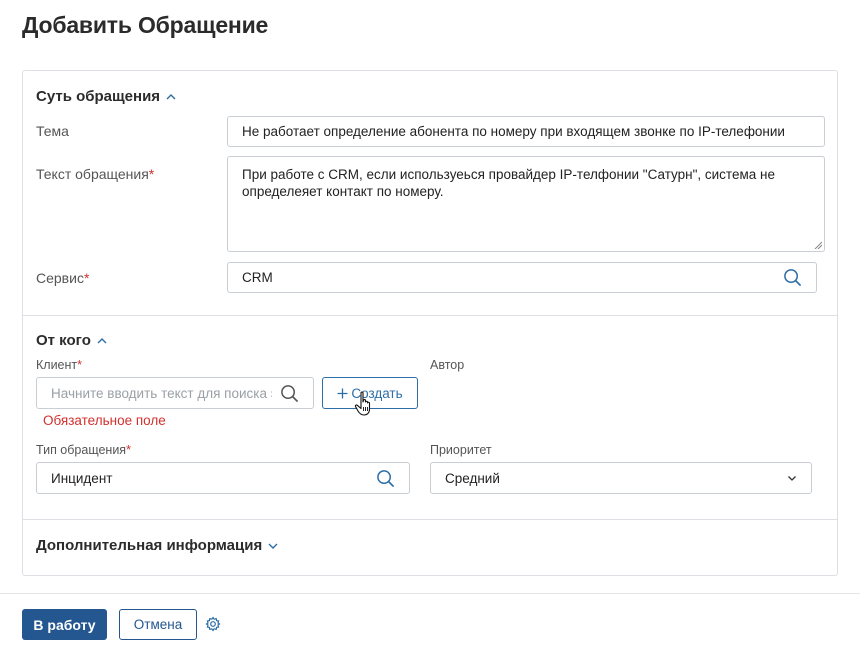  I want to click on section-extra-title: Дополнительная информация, so click(149, 545).